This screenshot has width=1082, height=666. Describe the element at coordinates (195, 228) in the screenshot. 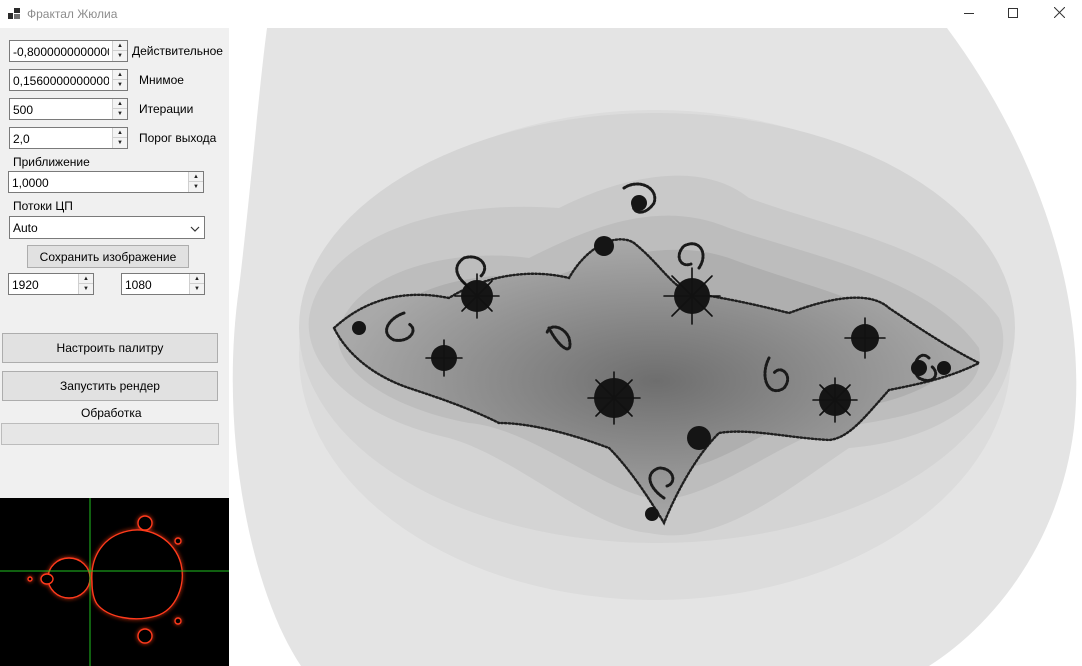

I see `chevron-down-icon` at that location.